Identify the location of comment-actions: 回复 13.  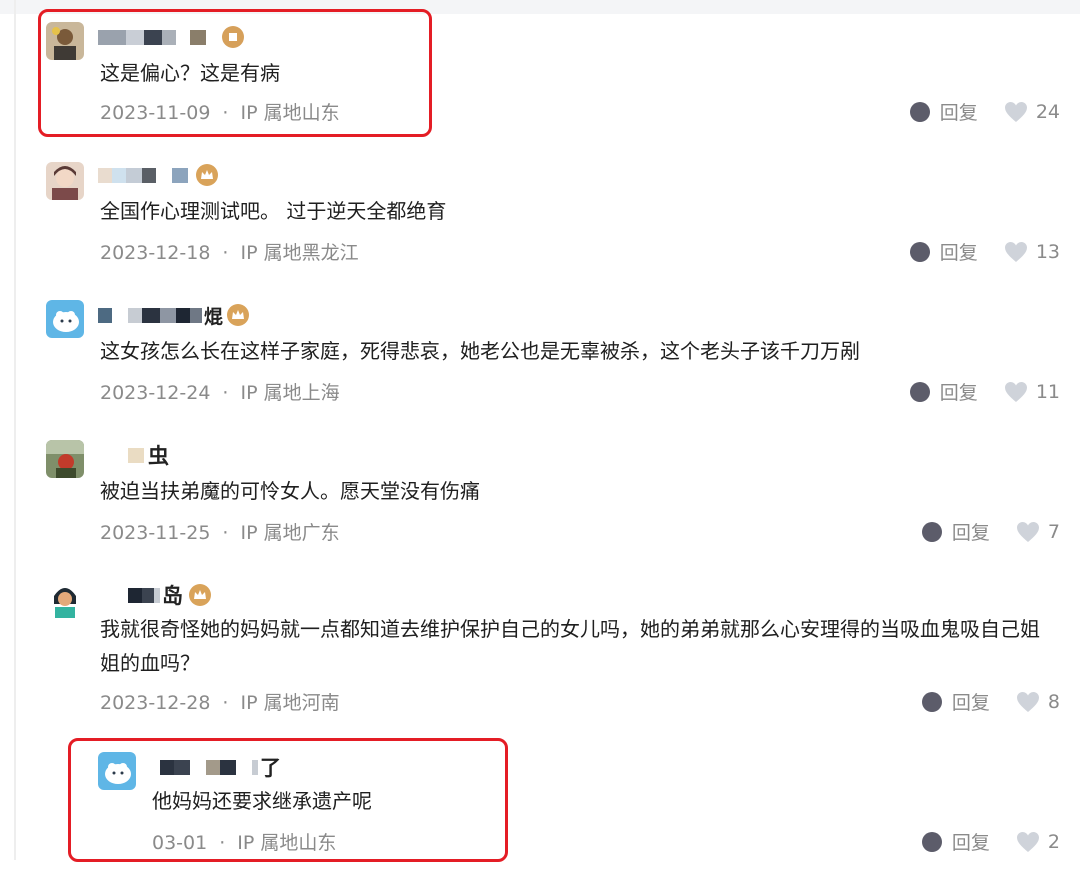
(984, 251).